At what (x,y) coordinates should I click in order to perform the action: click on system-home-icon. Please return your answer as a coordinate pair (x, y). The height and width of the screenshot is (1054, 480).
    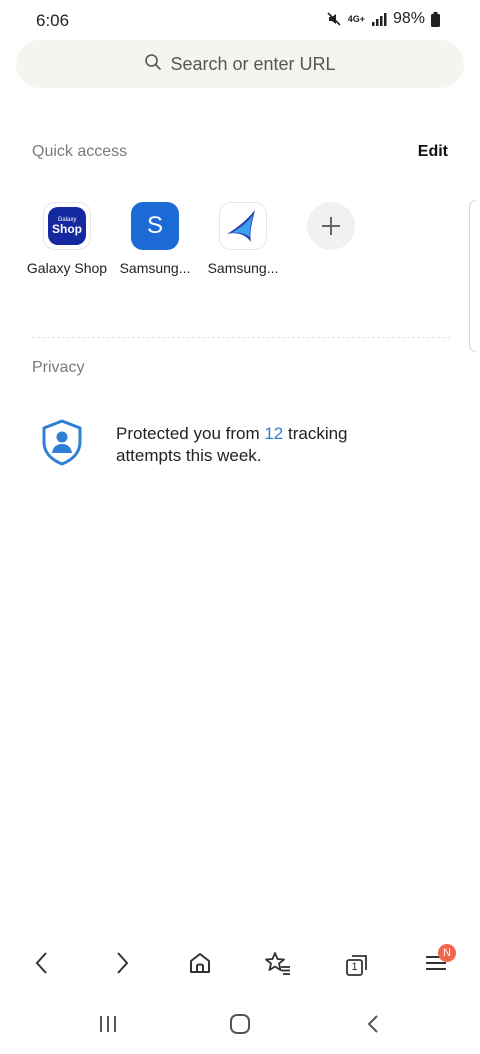
    Looking at the image, I should click on (240, 1026).